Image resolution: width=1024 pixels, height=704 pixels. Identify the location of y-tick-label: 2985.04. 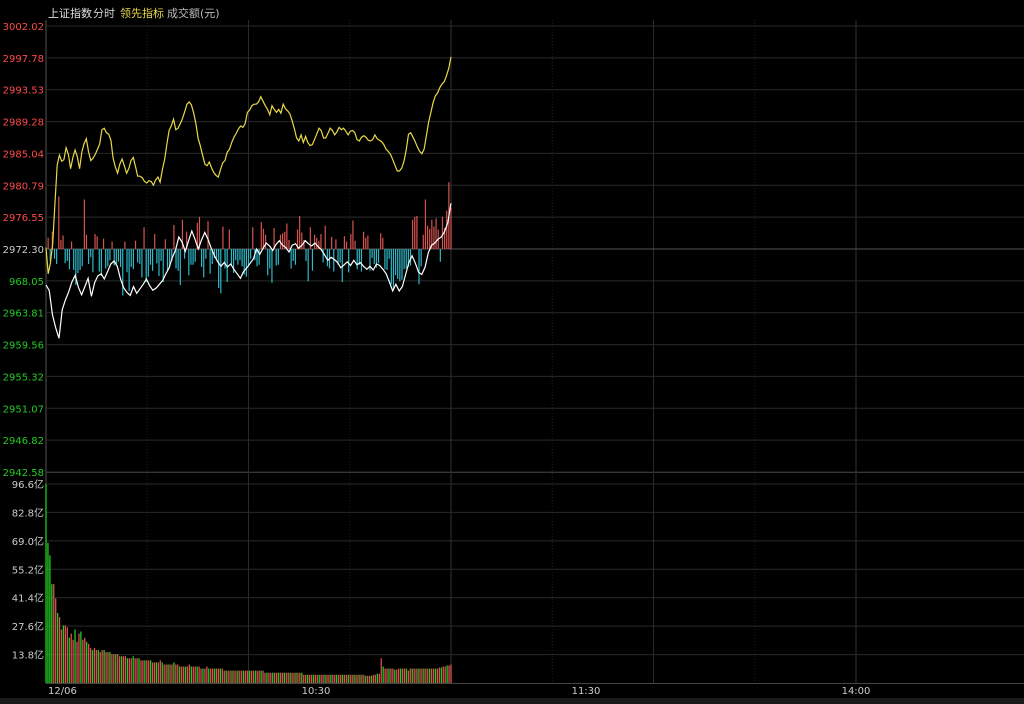
(23, 154).